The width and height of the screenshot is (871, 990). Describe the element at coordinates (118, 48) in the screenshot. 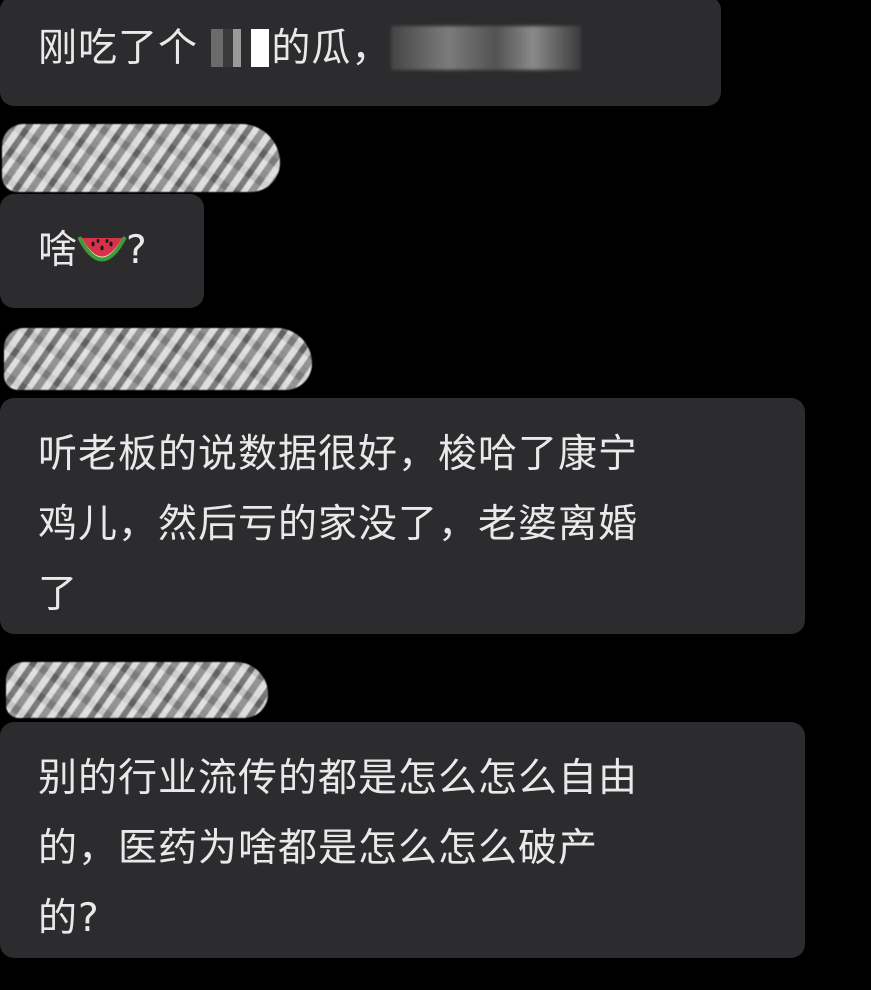

I see `message-1-text-before: 刚吃了个` at that location.